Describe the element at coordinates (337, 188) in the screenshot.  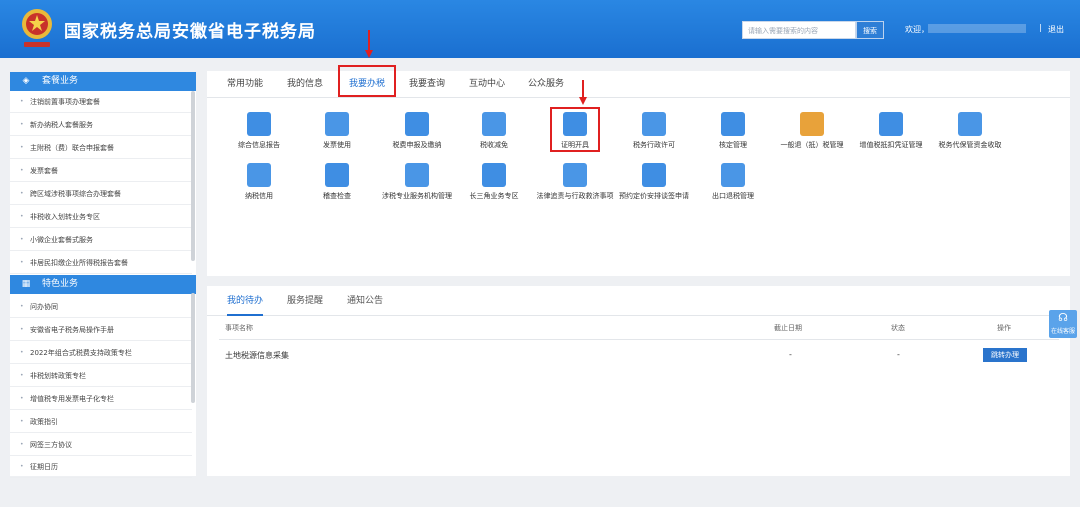
I see `tile-inspection: 稽查检查` at that location.